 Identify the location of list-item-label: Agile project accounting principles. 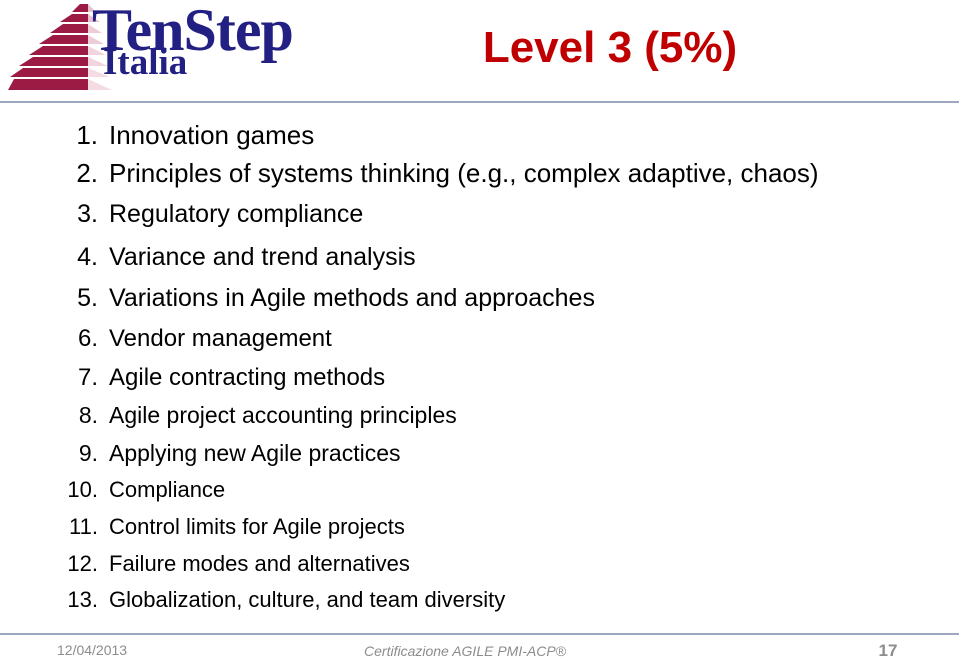
(283, 415).